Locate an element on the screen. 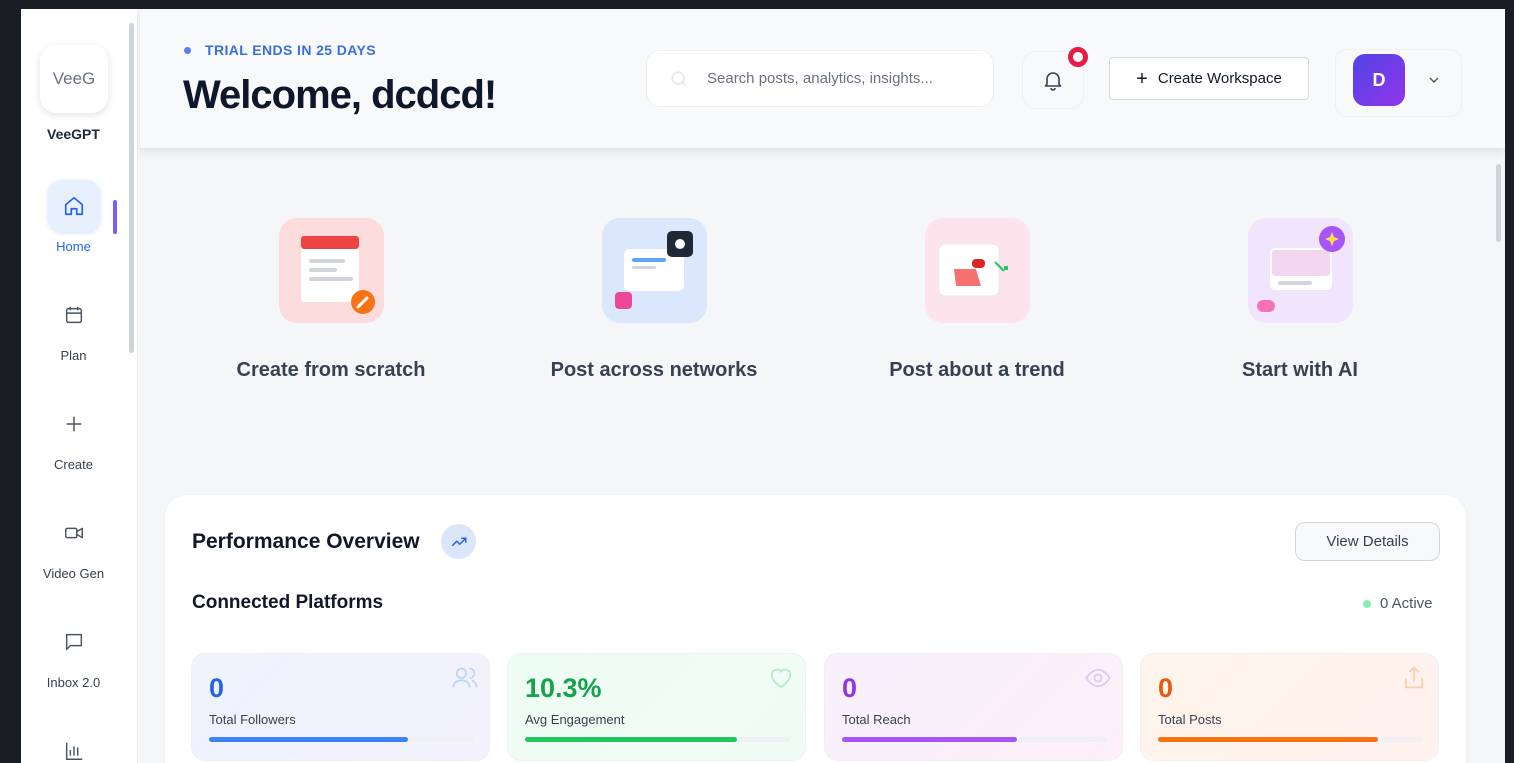 The height and width of the screenshot is (763, 1514). active-indicator is located at coordinates (115, 217).